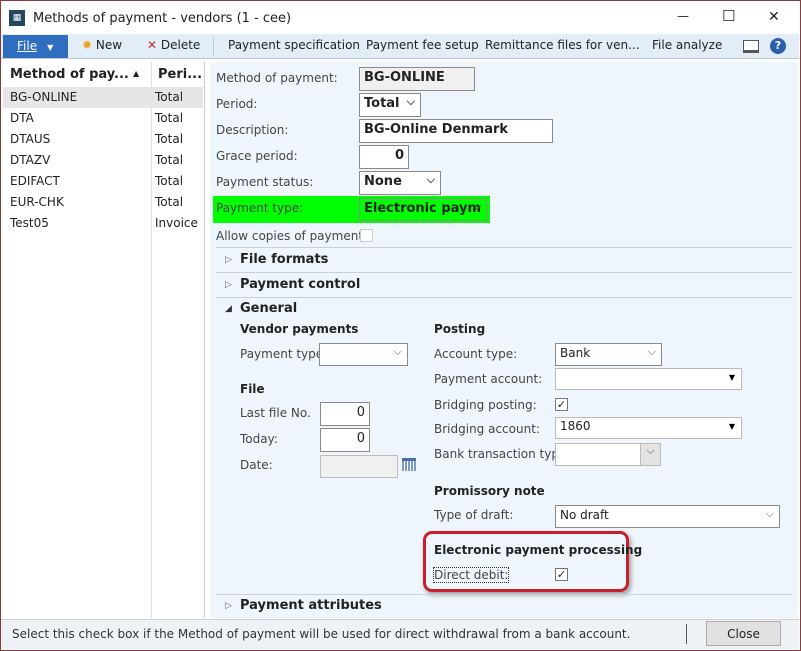  I want to click on bridging-account-label: Bridging account:, so click(487, 429).